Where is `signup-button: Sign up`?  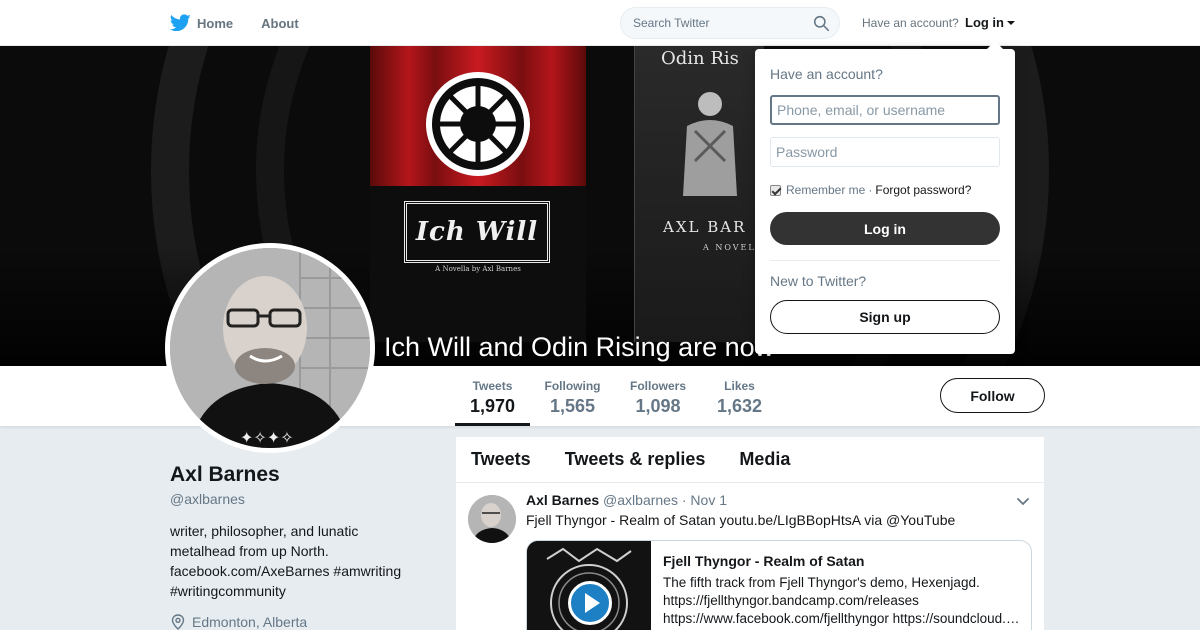
signup-button: Sign up is located at coordinates (885, 317).